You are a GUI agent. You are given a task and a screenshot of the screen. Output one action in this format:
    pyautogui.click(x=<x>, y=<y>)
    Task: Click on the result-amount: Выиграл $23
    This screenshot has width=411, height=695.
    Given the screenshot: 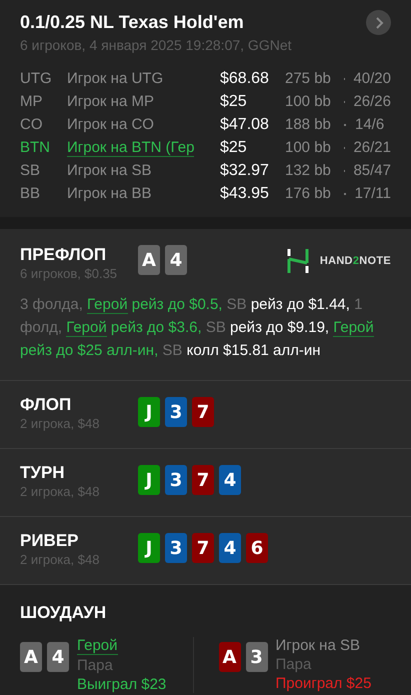 What is the action you would take?
    pyautogui.click(x=121, y=684)
    